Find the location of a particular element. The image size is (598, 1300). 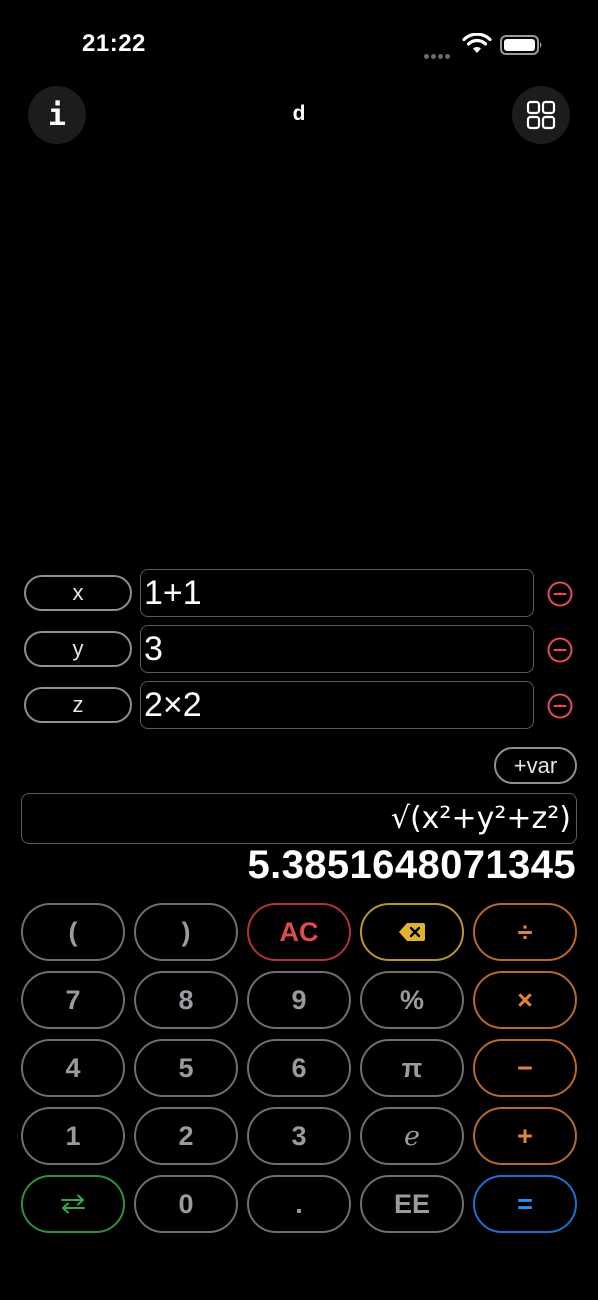

formula-input: √(x²+y²+z²) is located at coordinates (299, 818).